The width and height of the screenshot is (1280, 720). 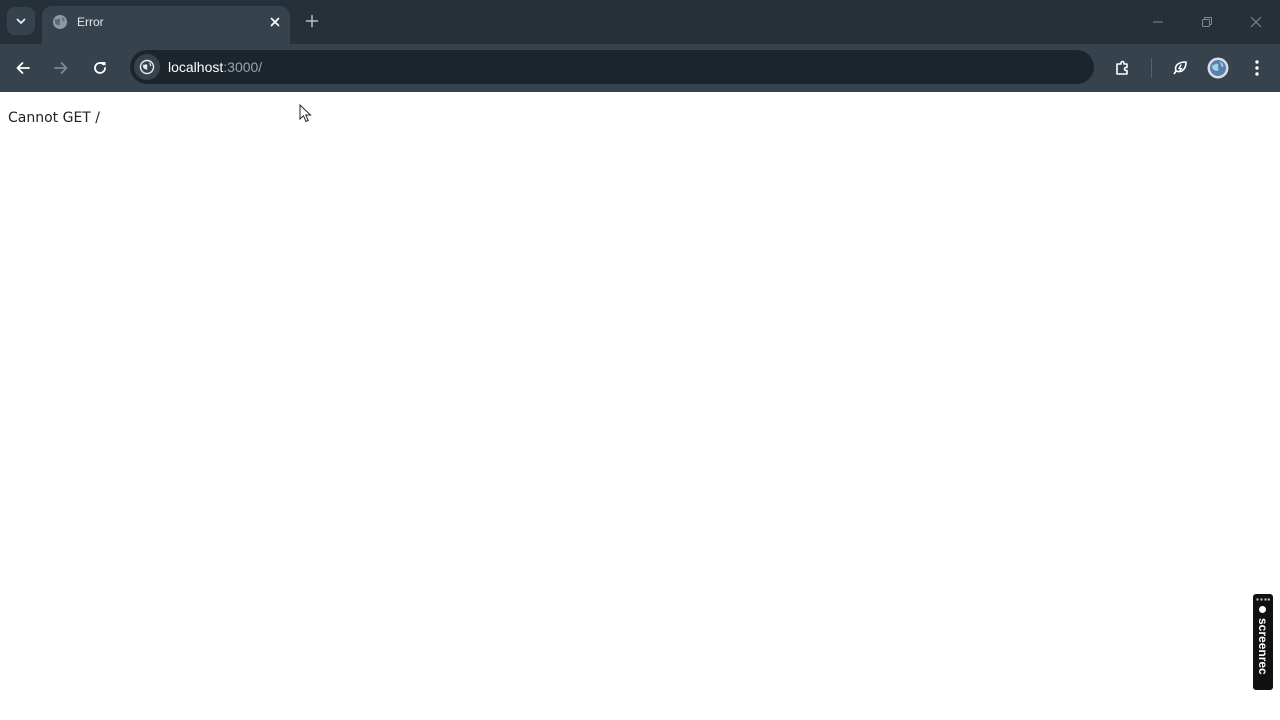 I want to click on tab-close-button, so click(x=275, y=22).